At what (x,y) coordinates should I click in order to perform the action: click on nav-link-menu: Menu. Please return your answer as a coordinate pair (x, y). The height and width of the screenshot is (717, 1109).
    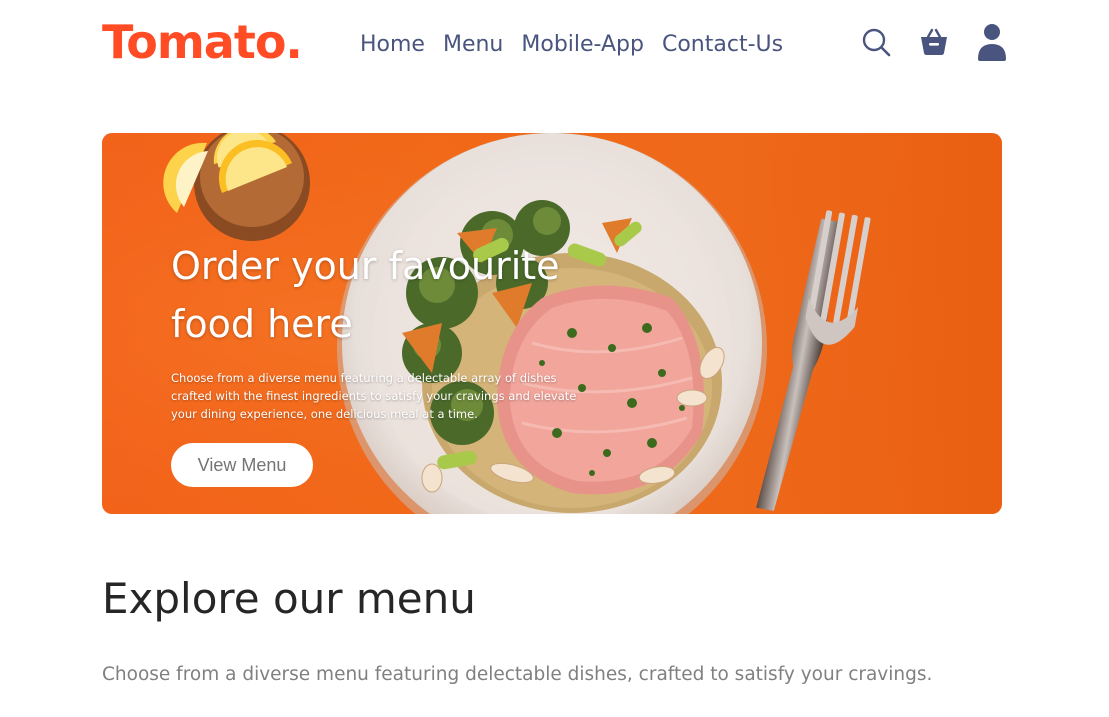
    Looking at the image, I should click on (473, 45).